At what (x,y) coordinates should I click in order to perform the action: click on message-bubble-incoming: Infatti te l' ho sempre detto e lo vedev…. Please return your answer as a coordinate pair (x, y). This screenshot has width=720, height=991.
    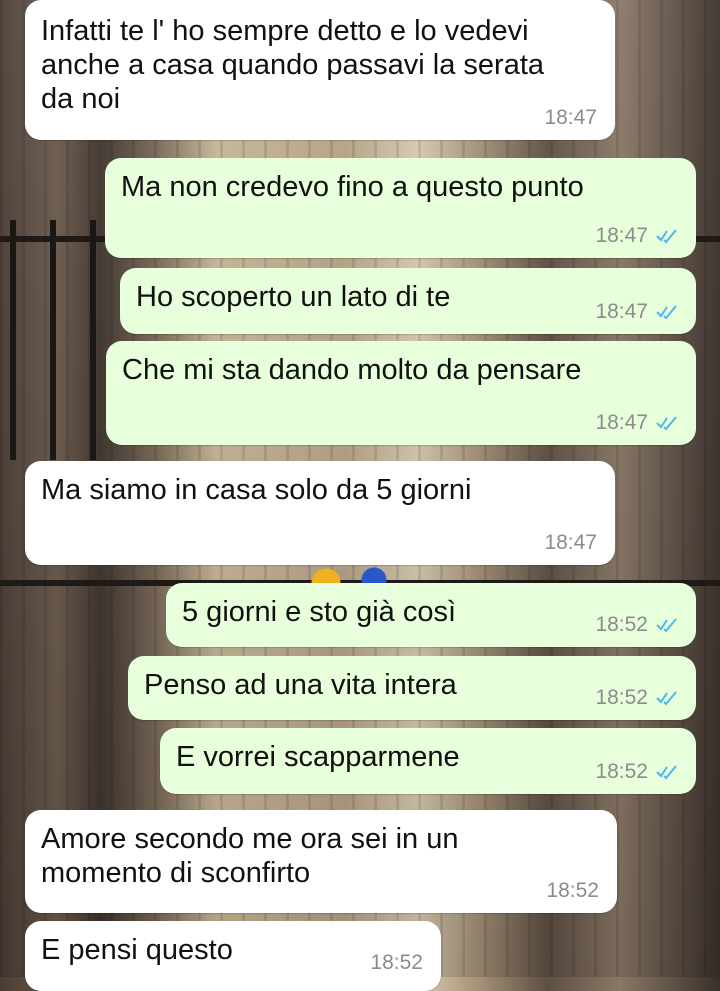
    Looking at the image, I should click on (320, 70).